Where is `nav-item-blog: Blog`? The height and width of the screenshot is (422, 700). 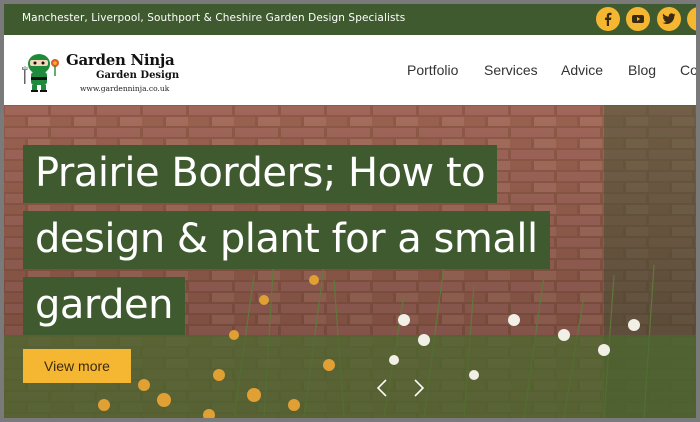 nav-item-blog: Blog is located at coordinates (642, 70).